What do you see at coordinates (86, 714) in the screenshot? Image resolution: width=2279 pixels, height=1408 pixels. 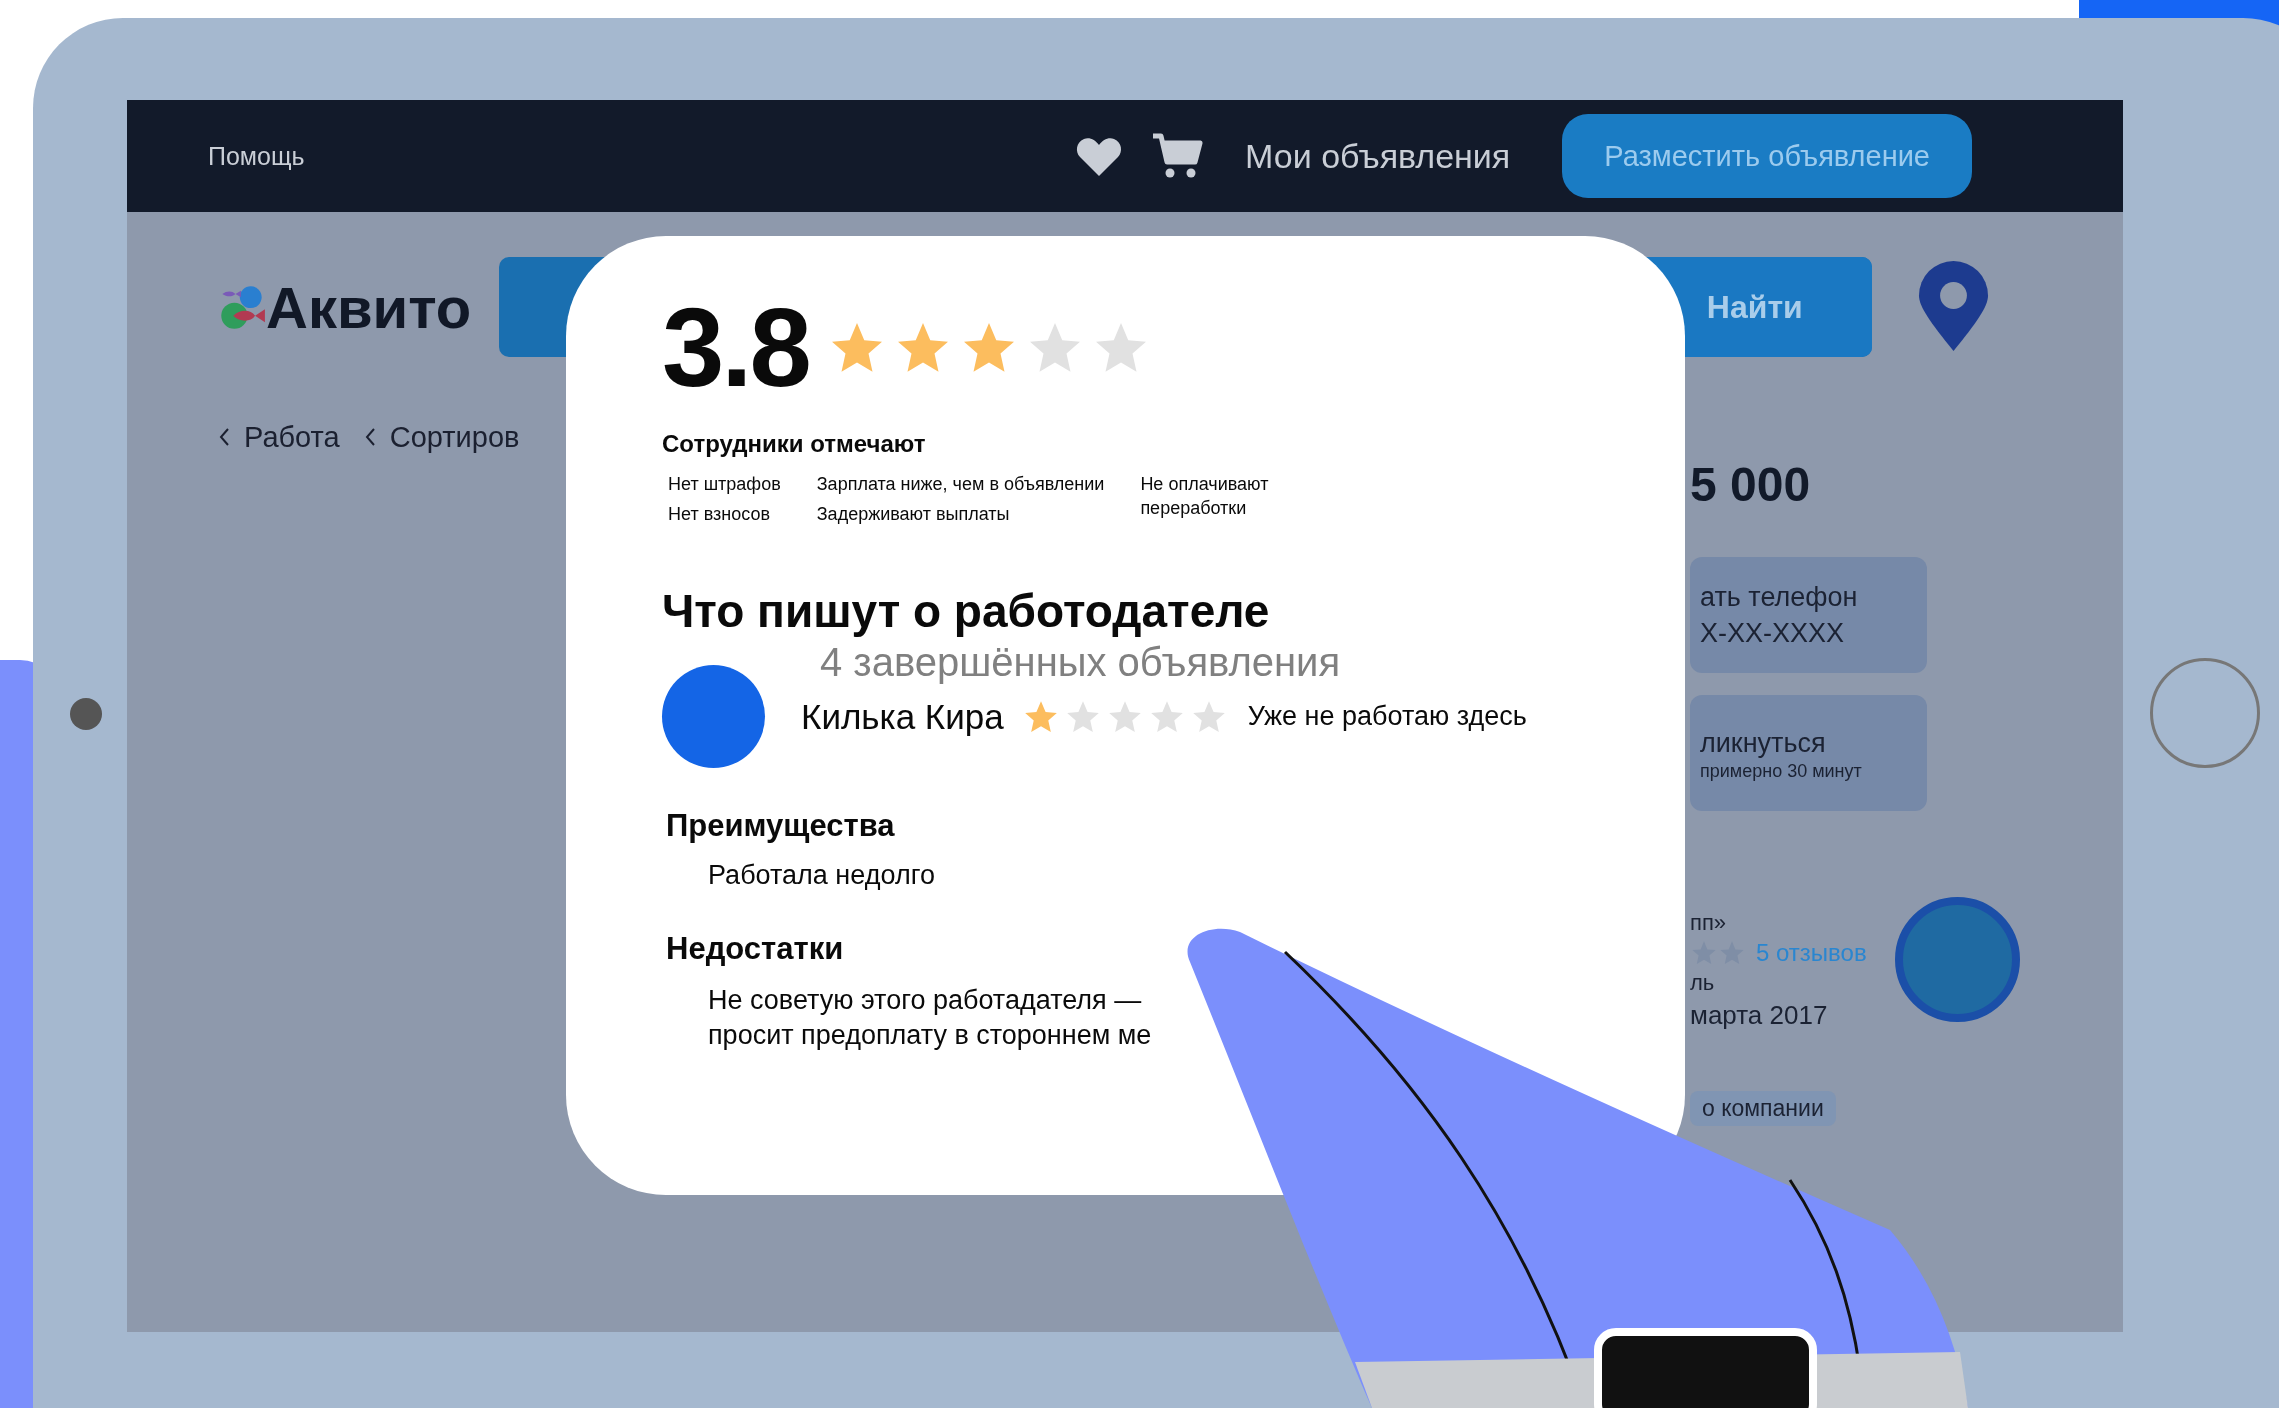 I see `camera-dot` at bounding box center [86, 714].